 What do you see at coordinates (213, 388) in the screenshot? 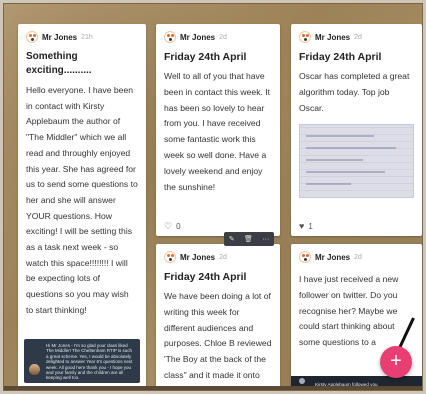
I see `board-bottom-edge` at bounding box center [213, 388].